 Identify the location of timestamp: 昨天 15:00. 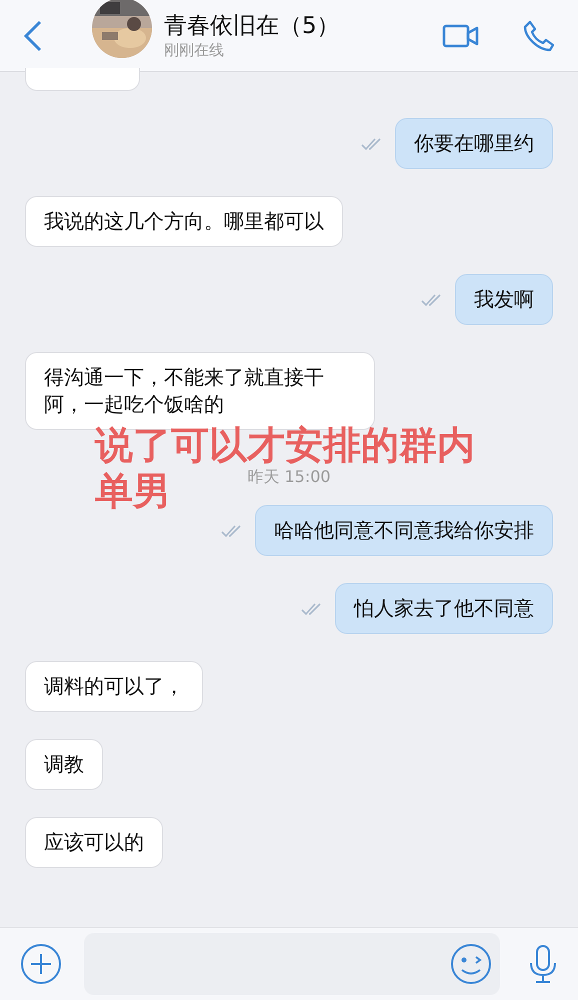
(289, 477).